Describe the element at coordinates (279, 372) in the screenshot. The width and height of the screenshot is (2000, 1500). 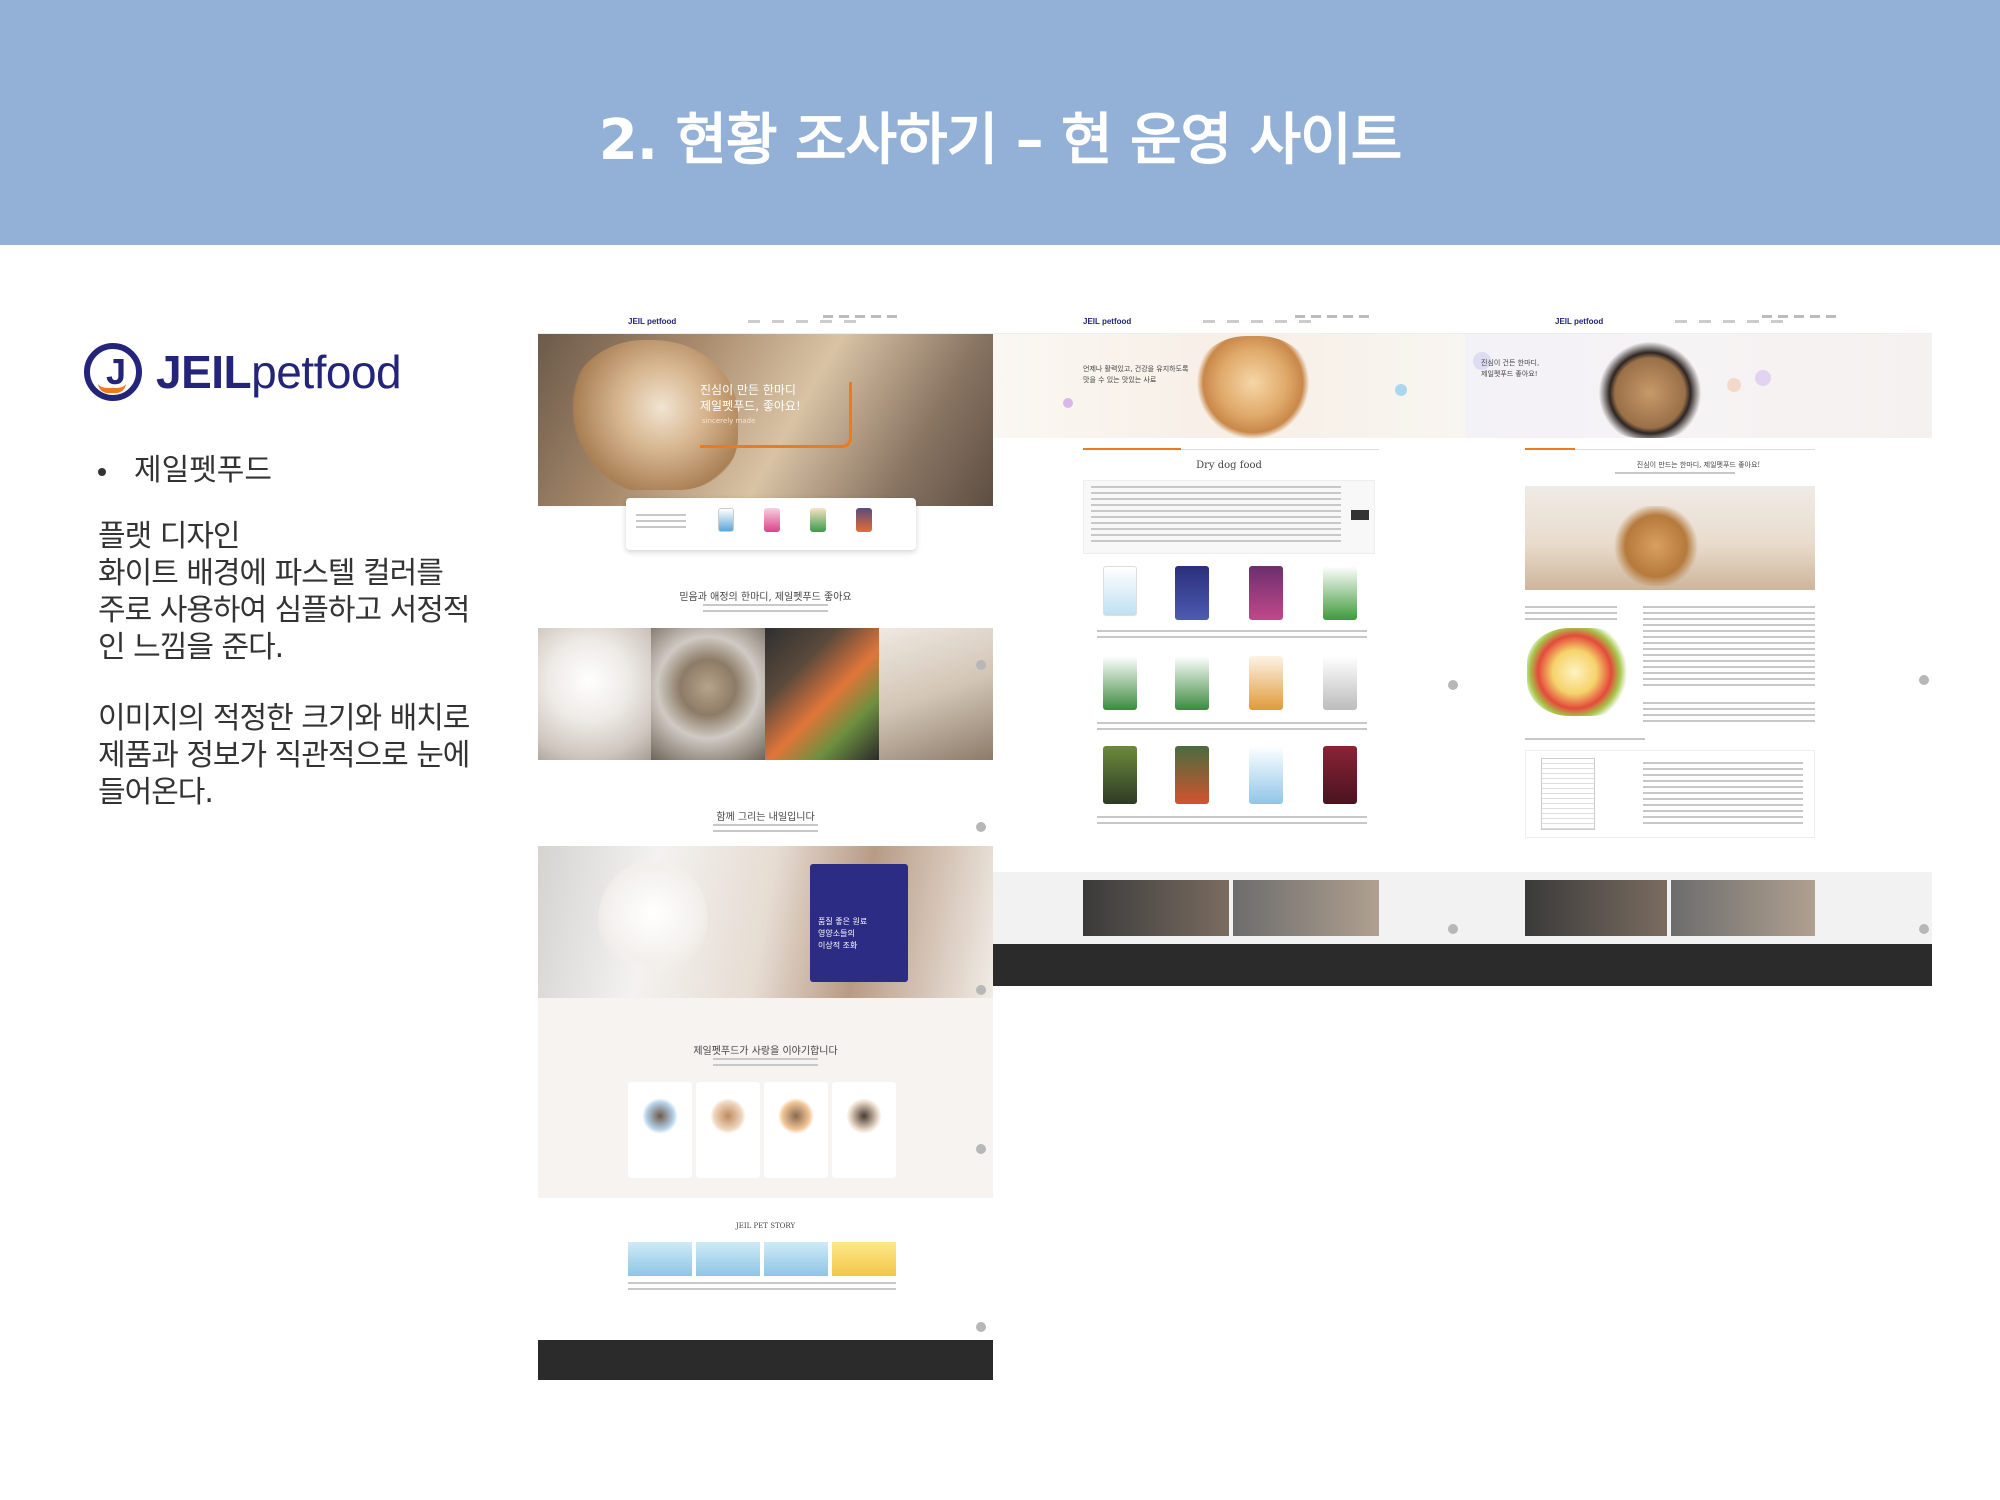
I see `brand-wordmark: JEILpetfood` at that location.